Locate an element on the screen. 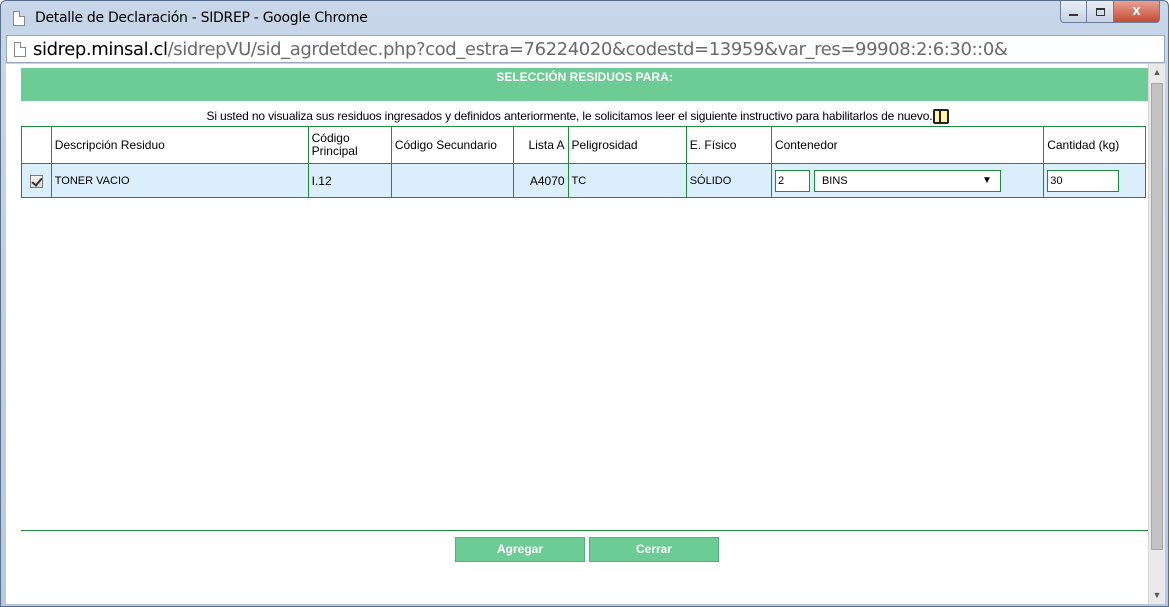  maximize-button is located at coordinates (1100, 12).